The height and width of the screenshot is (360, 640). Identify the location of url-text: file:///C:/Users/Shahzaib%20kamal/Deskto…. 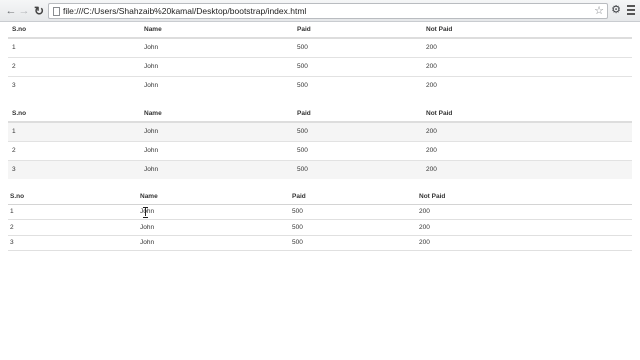
(184, 11).